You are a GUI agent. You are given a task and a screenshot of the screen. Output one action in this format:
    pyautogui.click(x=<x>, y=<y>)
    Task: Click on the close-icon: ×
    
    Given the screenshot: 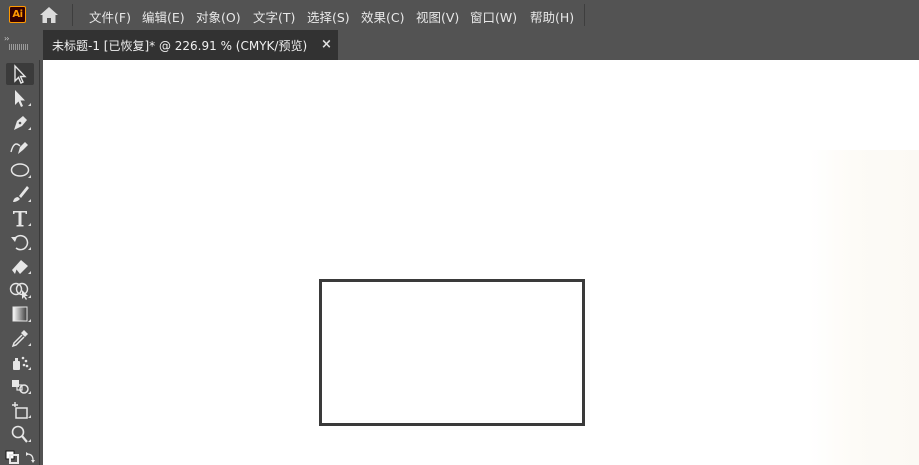 What is the action you would take?
    pyautogui.click(x=326, y=44)
    